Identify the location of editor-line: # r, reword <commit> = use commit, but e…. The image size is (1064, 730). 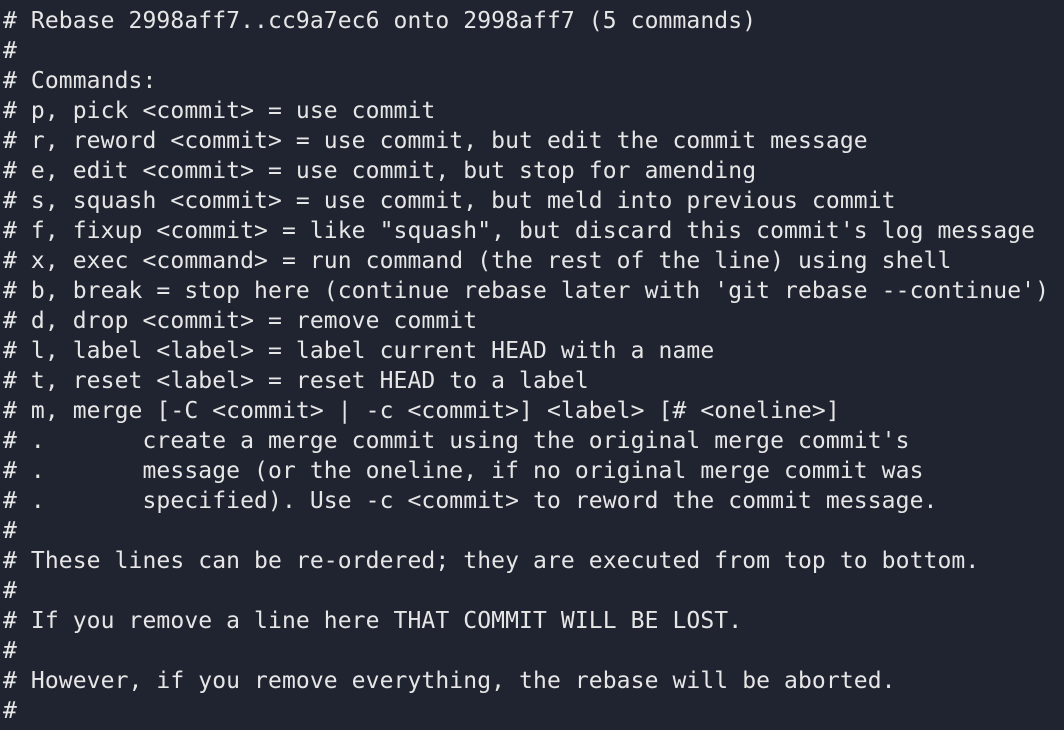
(533, 141).